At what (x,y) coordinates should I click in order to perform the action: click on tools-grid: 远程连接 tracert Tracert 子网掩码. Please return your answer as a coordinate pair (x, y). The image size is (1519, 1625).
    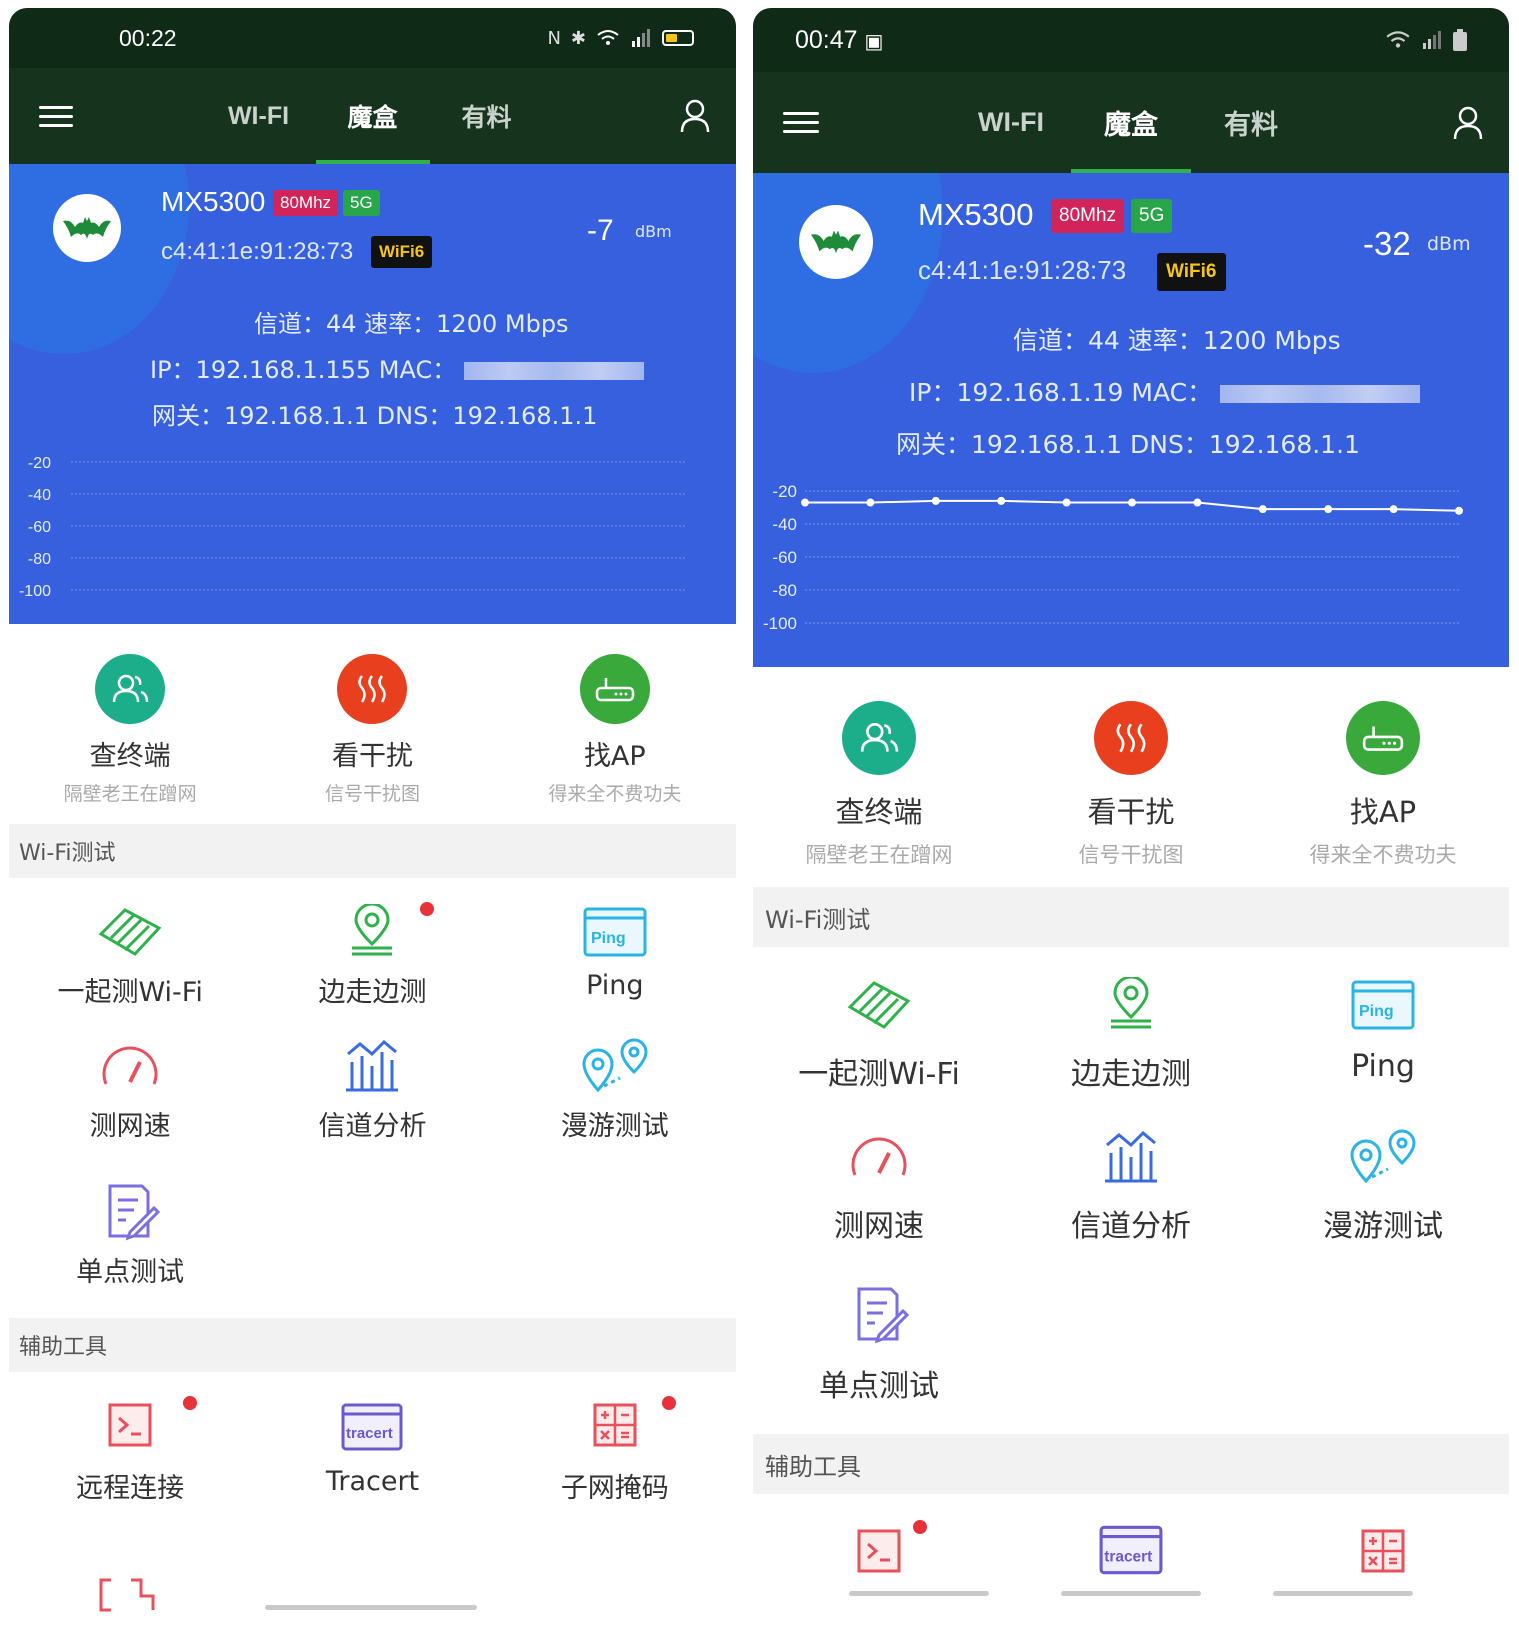
    Looking at the image, I should click on (372, 1450).